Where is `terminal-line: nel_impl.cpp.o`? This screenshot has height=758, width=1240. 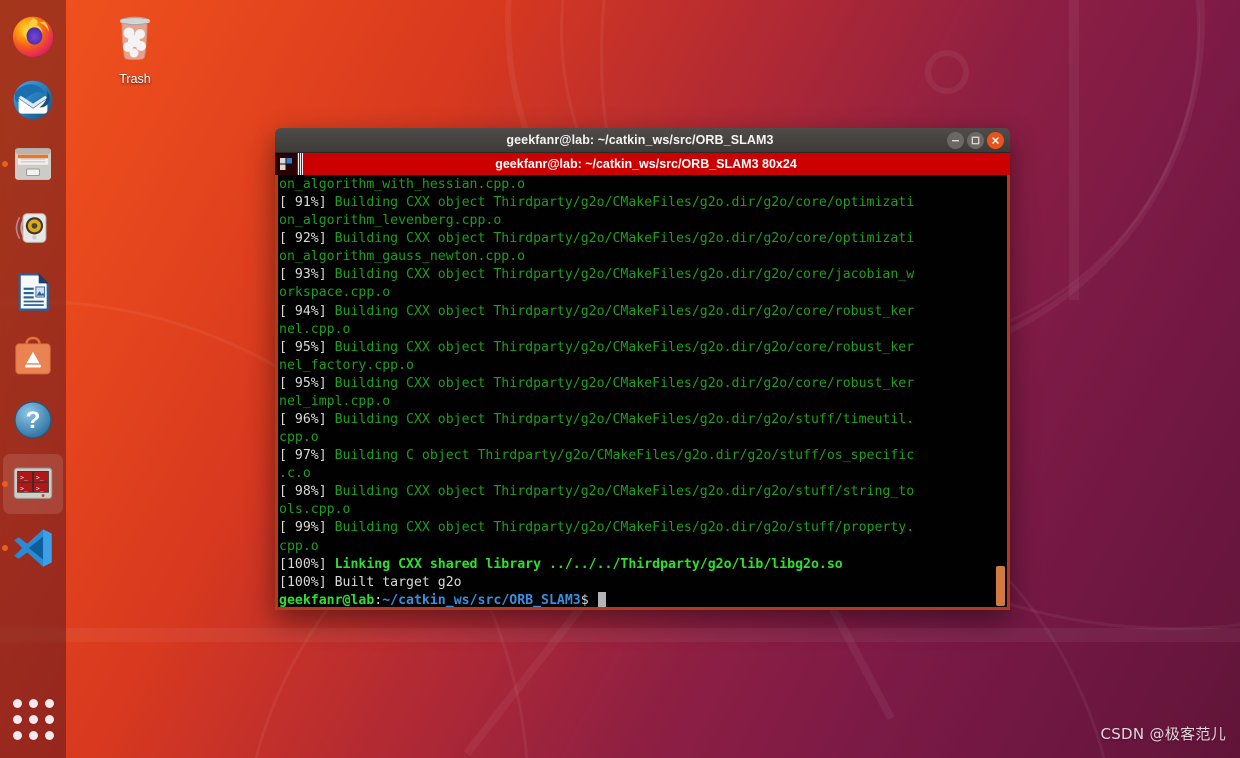 terminal-line: nel_impl.cpp.o is located at coordinates (642, 402).